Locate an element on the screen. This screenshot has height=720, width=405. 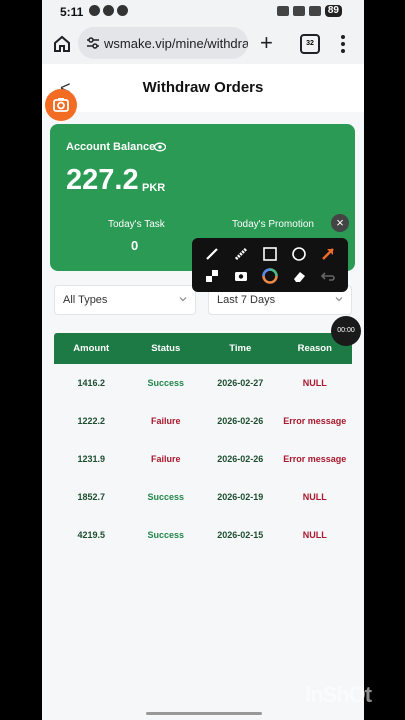
url-text: wsmake.vip/mine/withdra is located at coordinates (176, 43).